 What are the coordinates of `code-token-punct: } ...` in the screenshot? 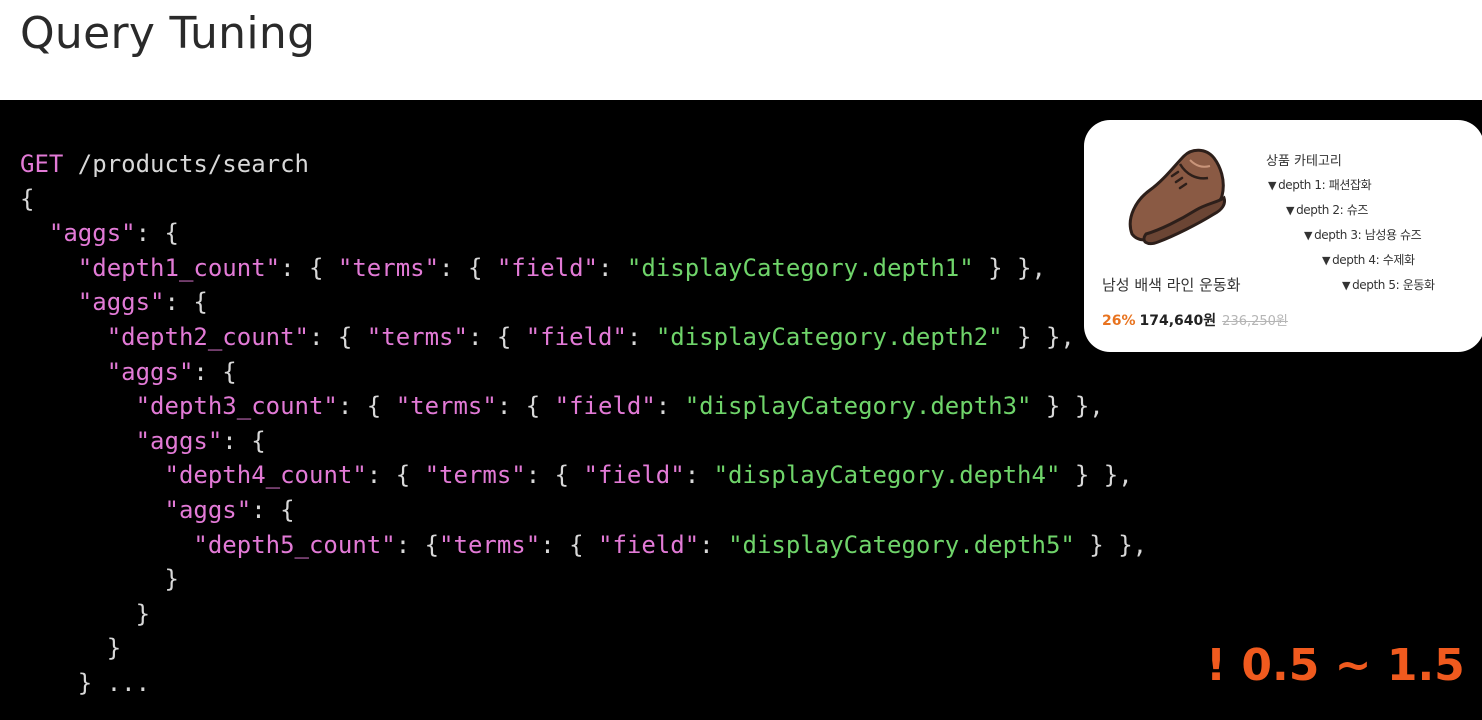 It's located at (85, 682).